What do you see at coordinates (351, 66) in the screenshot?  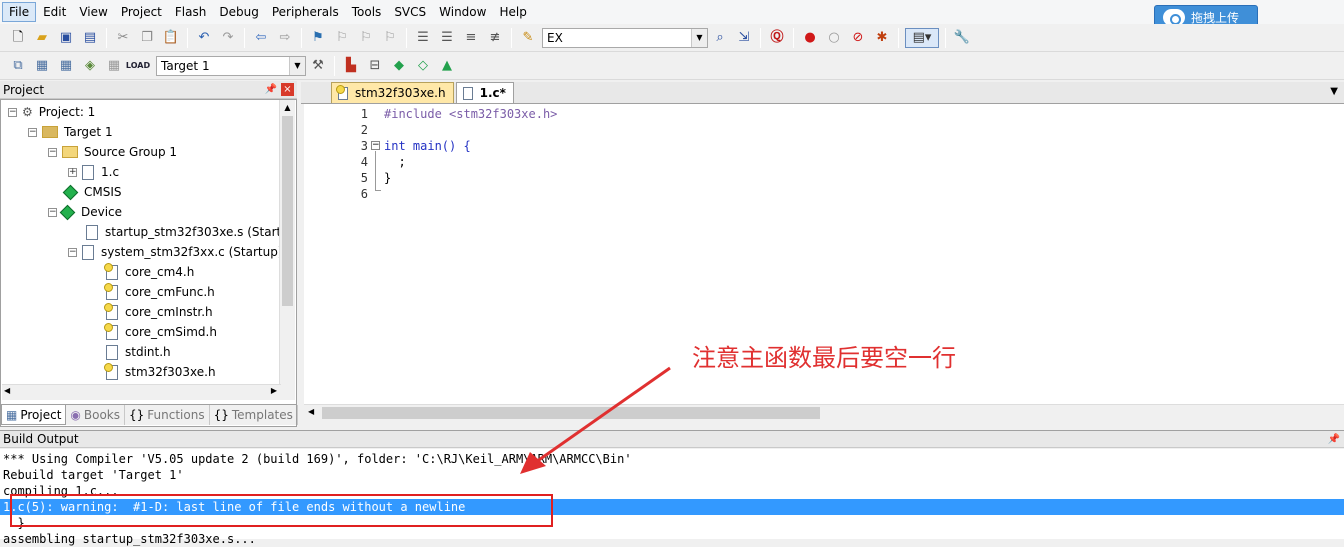 I see `manage-project-items-icon: ▙` at bounding box center [351, 66].